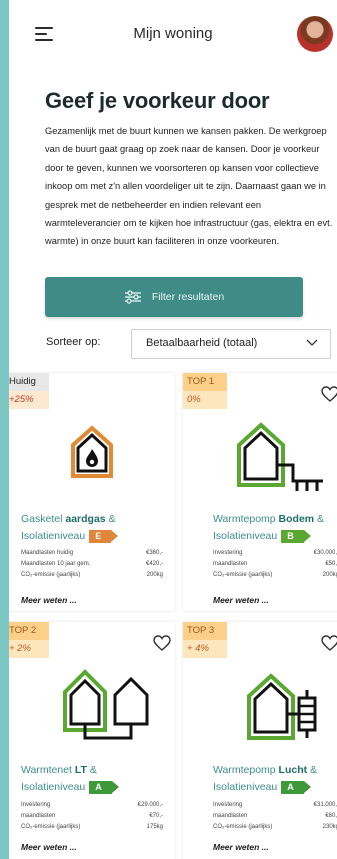 The height and width of the screenshot is (859, 337). Describe the element at coordinates (331, 564) in the screenshot. I see `card-text: €50,-` at that location.